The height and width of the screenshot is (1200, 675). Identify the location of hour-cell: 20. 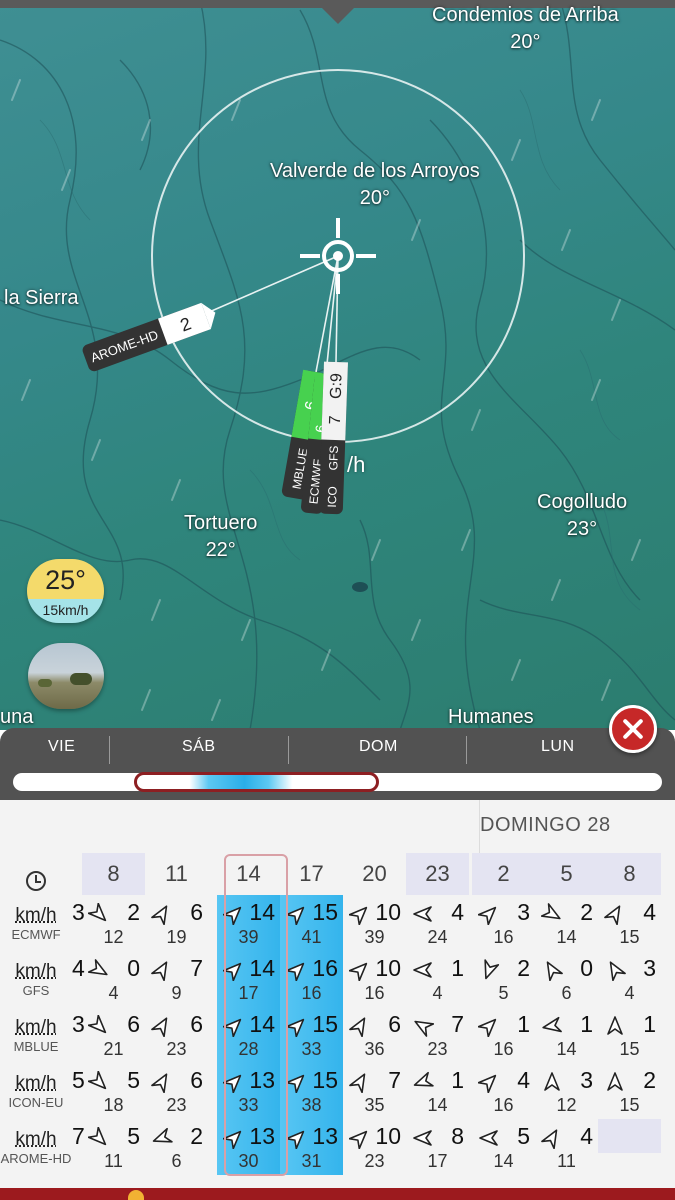
(374, 874).